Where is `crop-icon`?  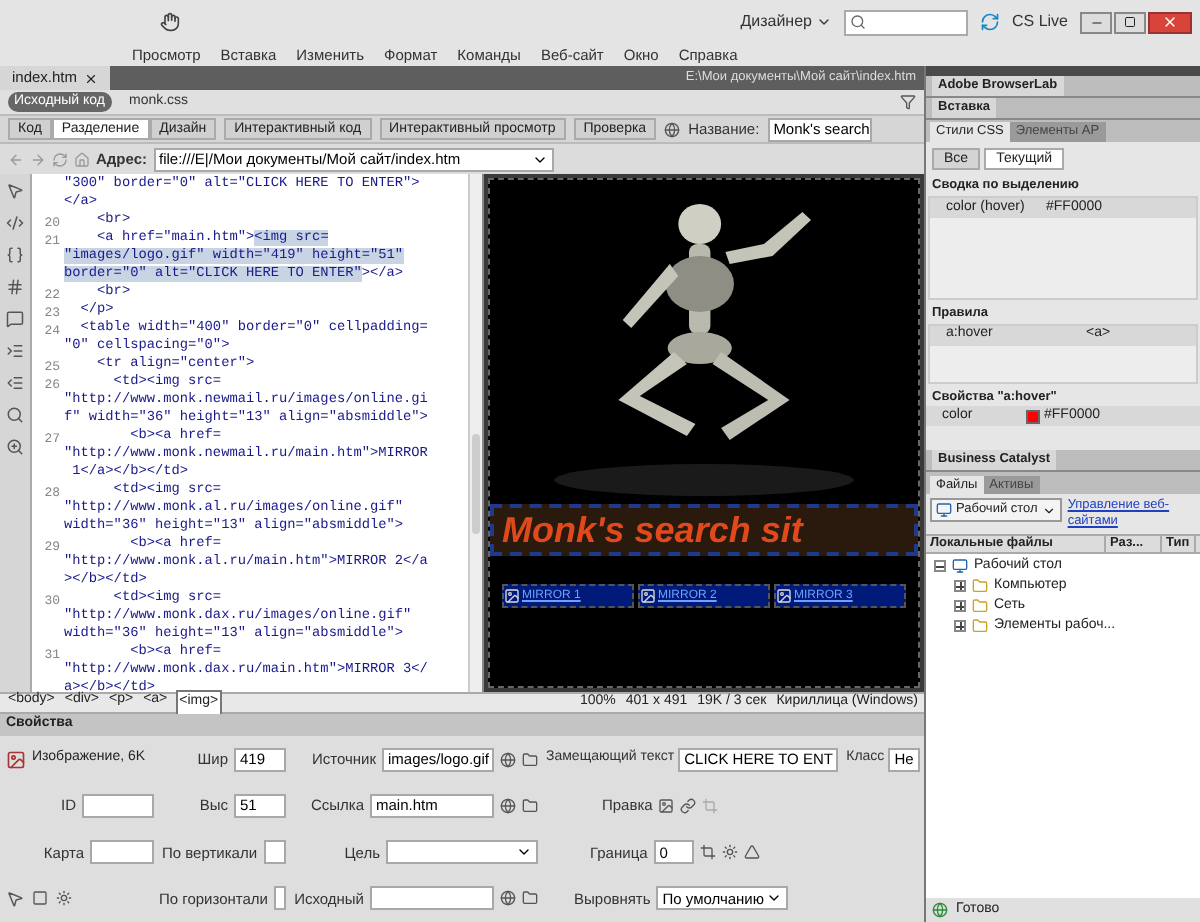 crop-icon is located at coordinates (707, 852).